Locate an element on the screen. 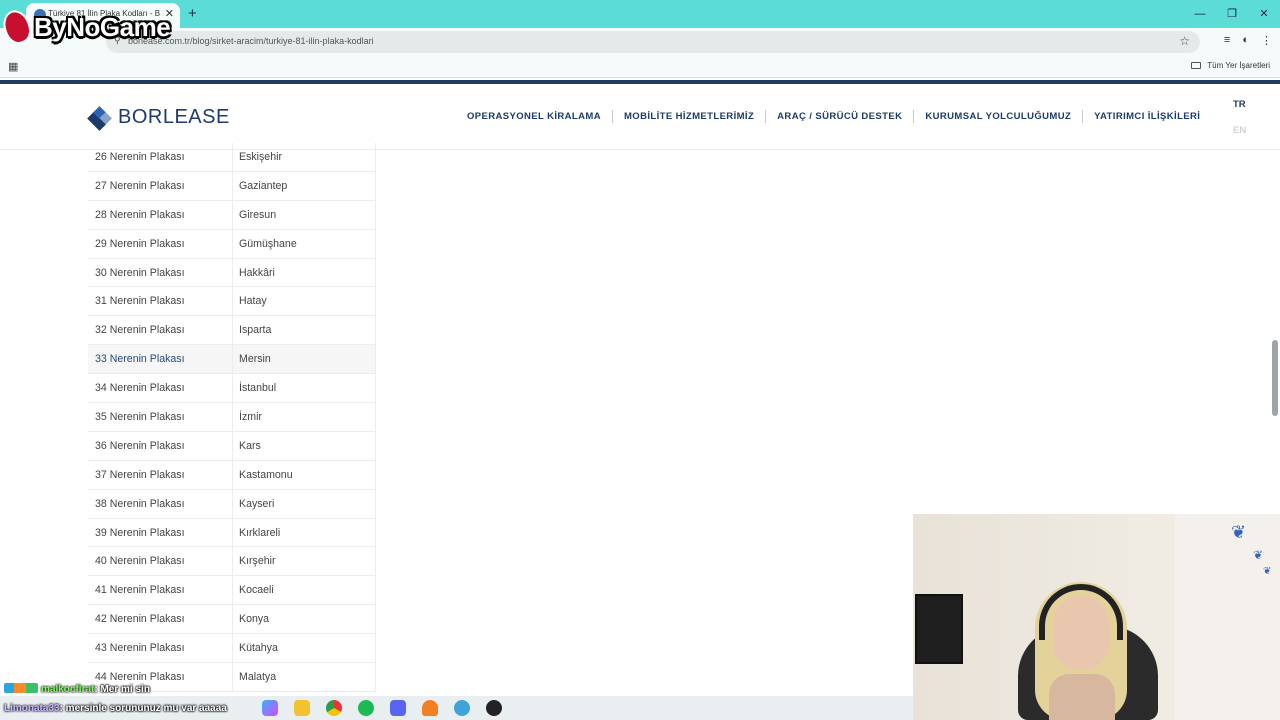 The width and height of the screenshot is (1280, 720). table-row: 28 Nerenin Plakası Giresun is located at coordinates (232, 215).